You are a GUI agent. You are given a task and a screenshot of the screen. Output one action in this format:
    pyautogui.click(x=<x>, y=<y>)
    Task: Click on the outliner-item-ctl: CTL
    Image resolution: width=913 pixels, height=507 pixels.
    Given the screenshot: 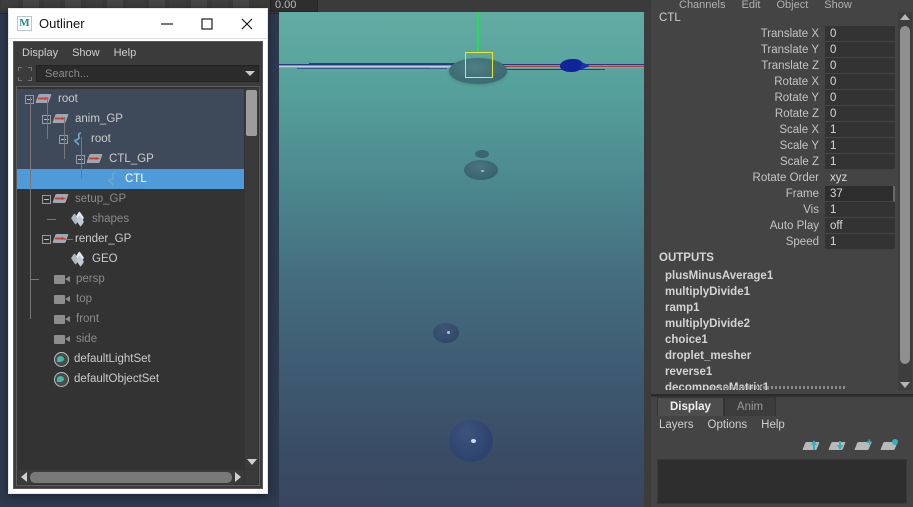 What is the action you would take?
    pyautogui.click(x=130, y=179)
    